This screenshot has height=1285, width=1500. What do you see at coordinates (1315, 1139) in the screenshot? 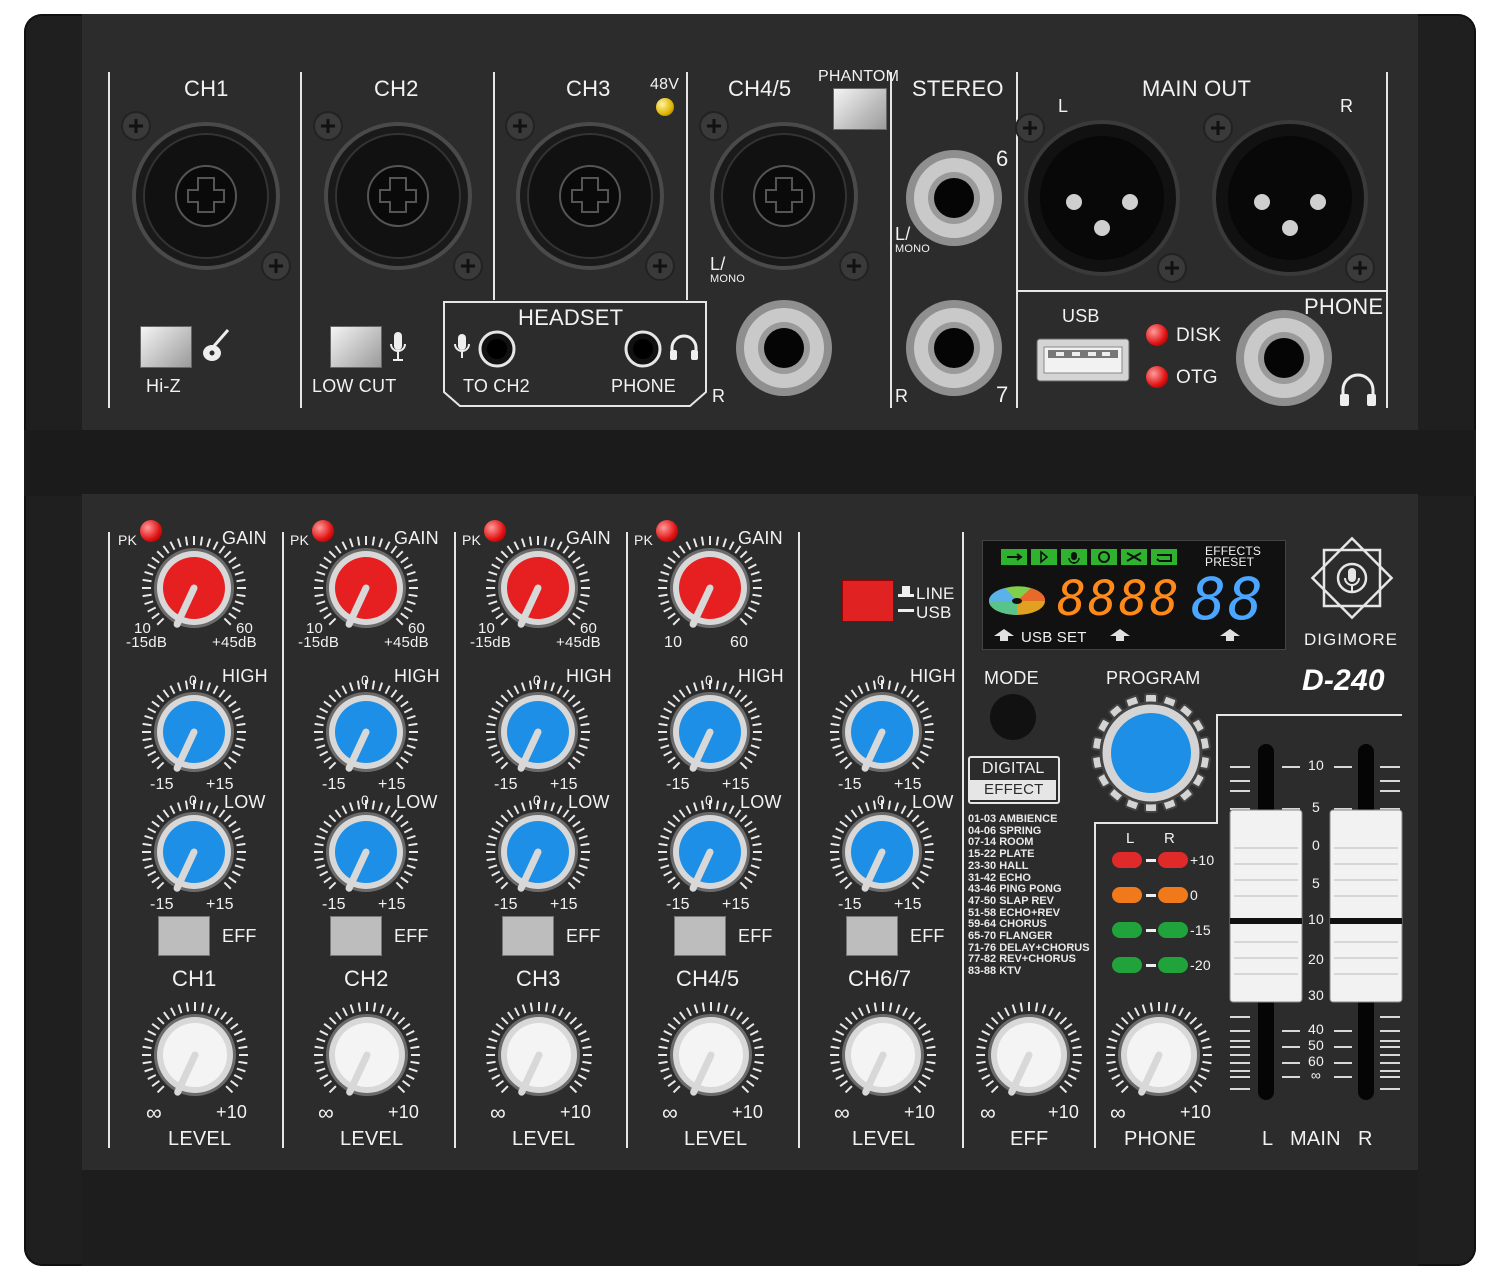
I see `main-label: MAIN` at bounding box center [1315, 1139].